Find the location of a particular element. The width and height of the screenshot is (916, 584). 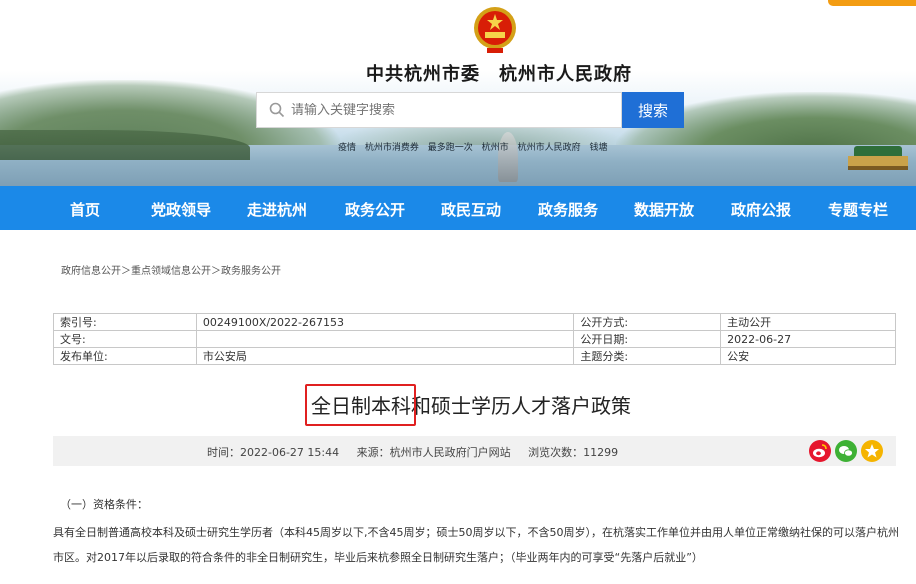

section-heading: （一）资格条件： is located at coordinates (104, 504).